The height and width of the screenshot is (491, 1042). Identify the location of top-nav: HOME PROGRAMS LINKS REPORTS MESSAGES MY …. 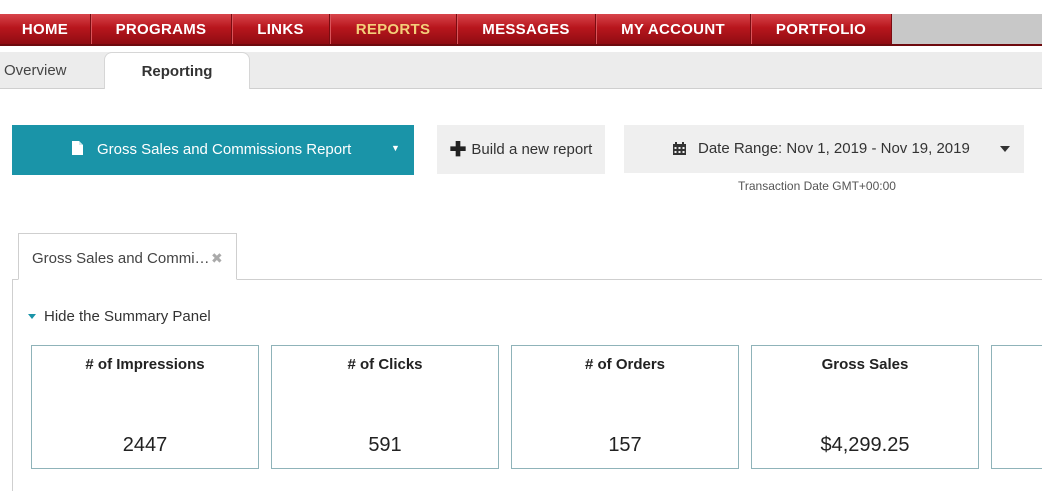
(521, 30).